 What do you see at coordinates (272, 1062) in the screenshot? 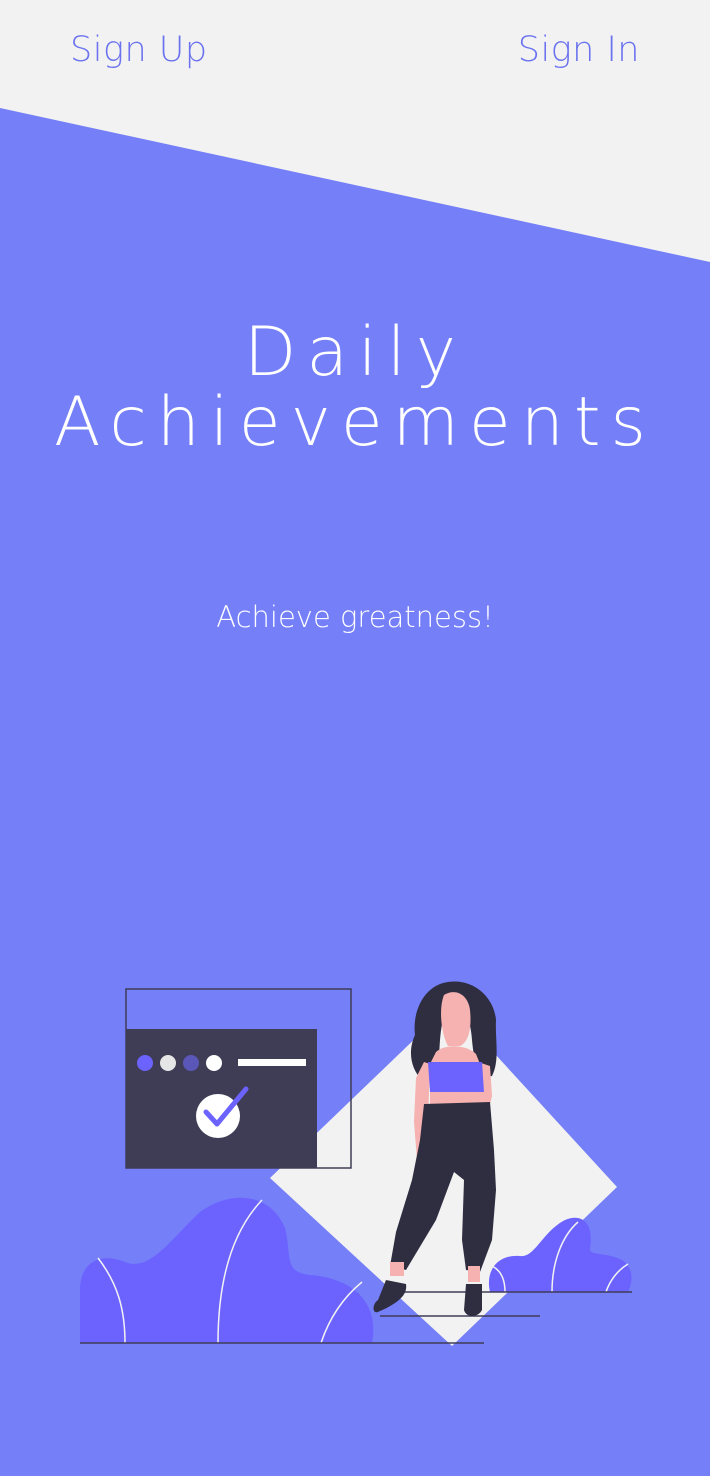
I see `window-line` at bounding box center [272, 1062].